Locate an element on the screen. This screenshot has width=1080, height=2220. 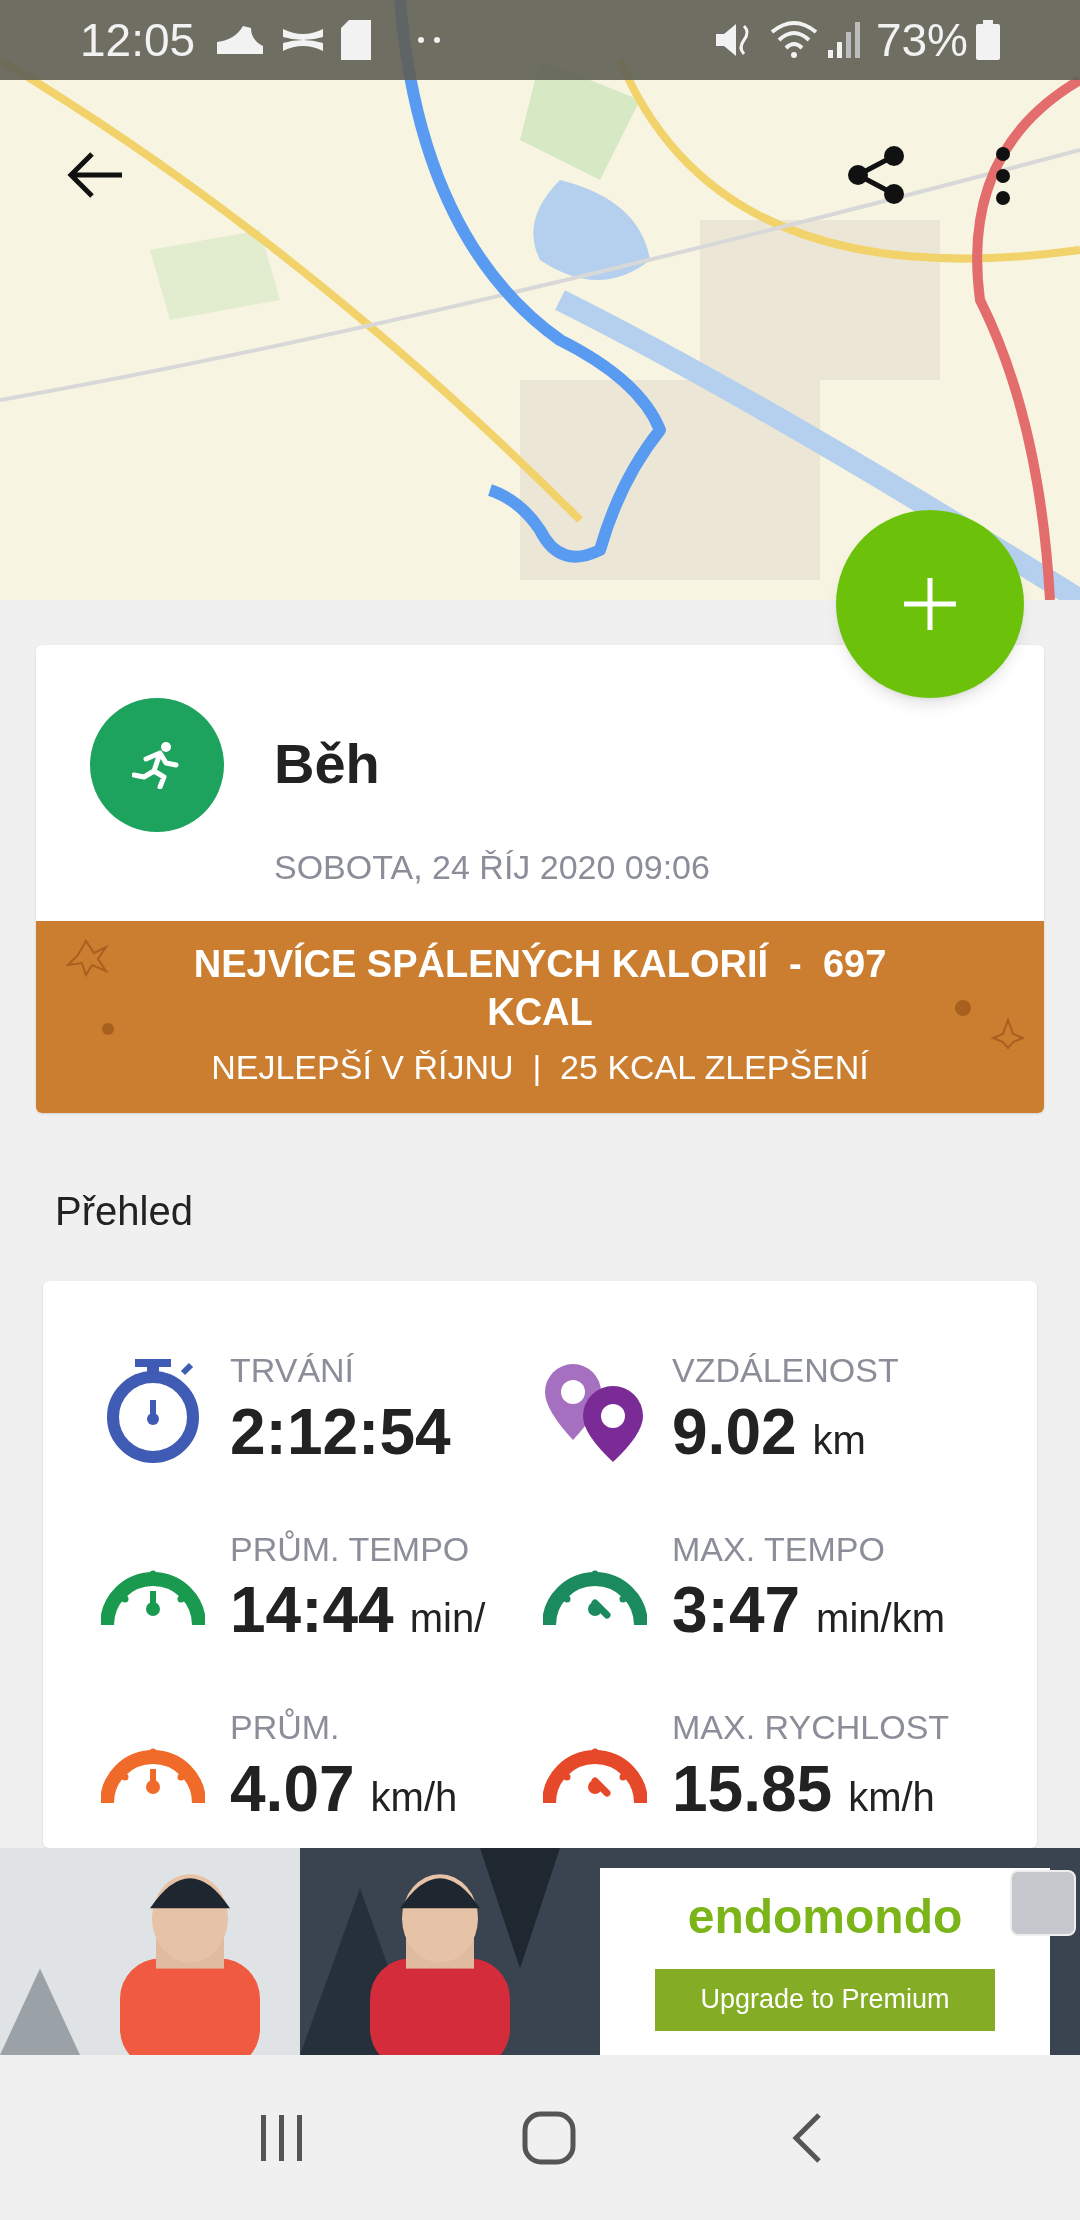
signal-icon is located at coordinates (843, 40).